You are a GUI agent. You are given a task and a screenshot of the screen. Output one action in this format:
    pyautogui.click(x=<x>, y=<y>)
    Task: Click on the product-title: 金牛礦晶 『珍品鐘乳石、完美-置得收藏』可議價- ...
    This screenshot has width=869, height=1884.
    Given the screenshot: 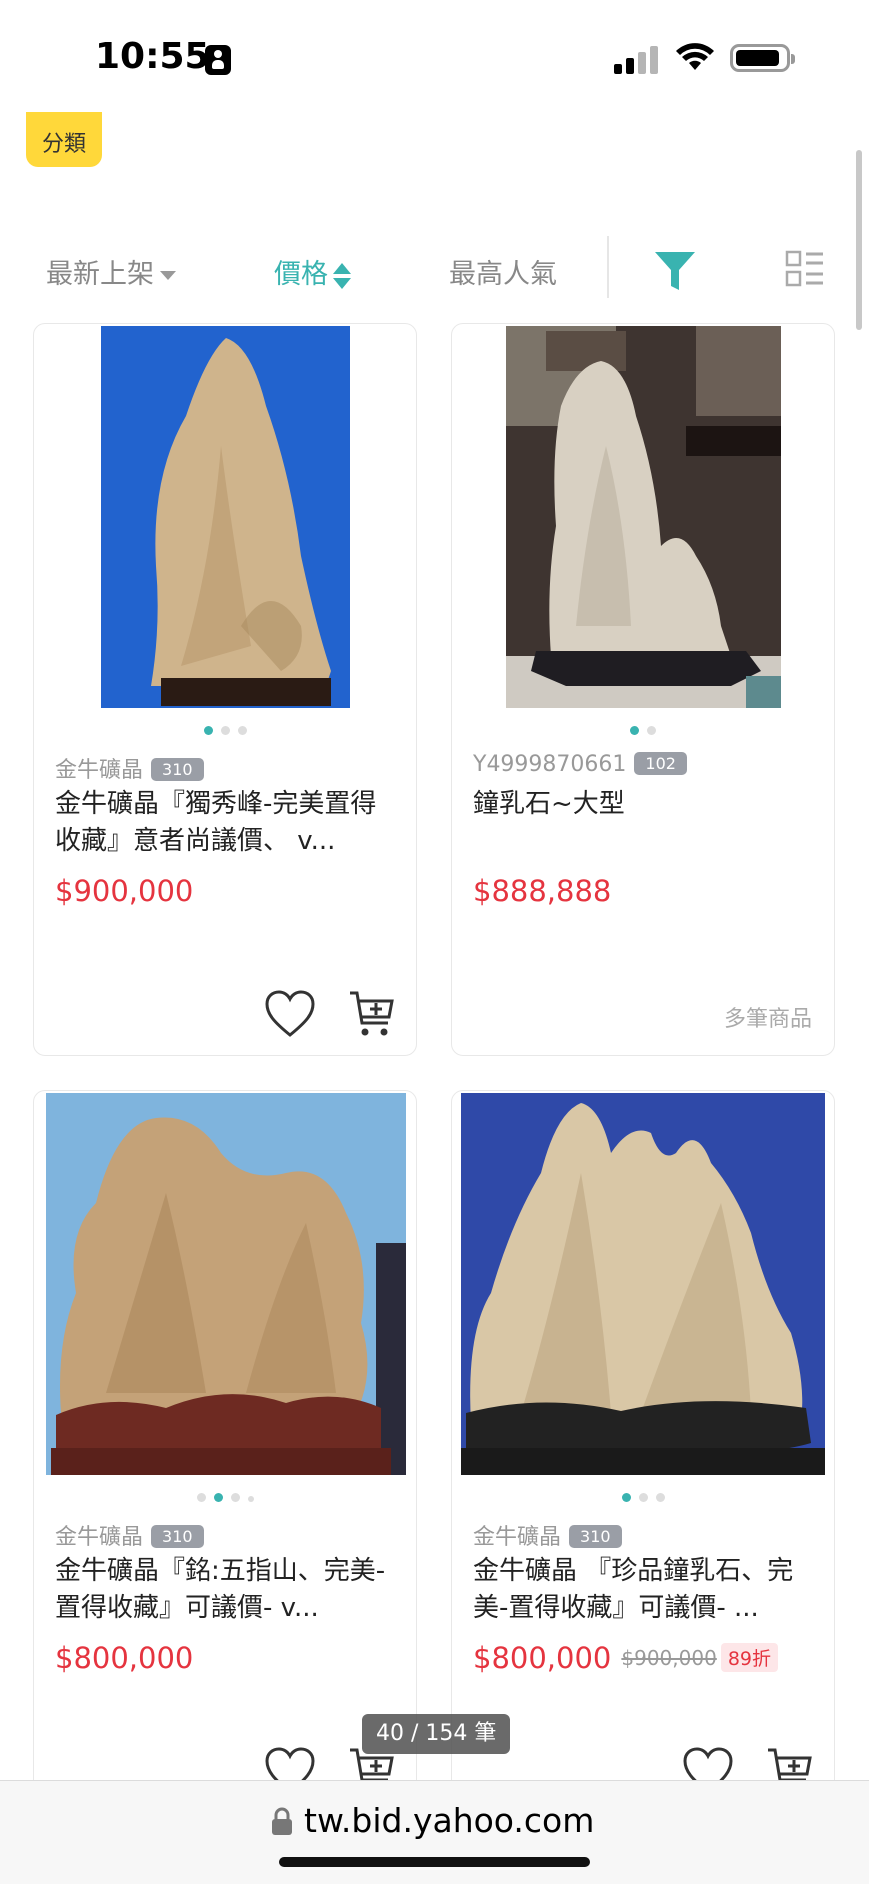 What is the action you would take?
    pyautogui.click(x=645, y=1590)
    